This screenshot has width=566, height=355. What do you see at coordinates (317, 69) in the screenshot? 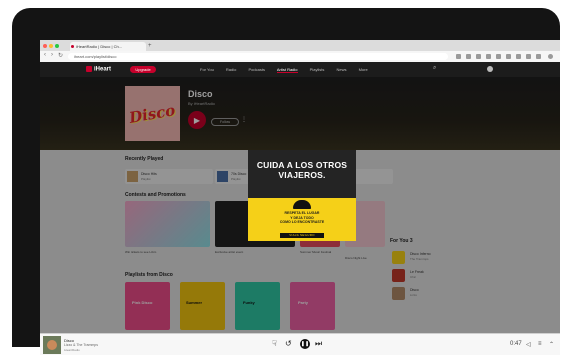
I see `nav-playlists: Playlists` at bounding box center [317, 69].